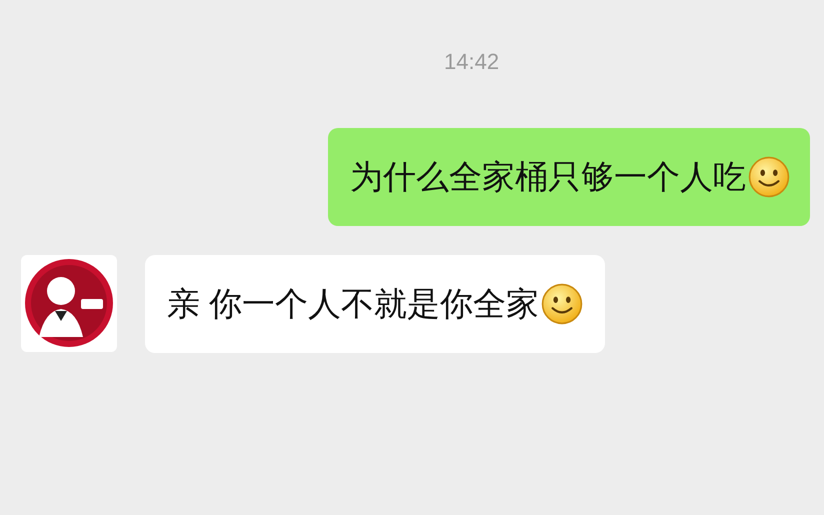 The width and height of the screenshot is (824, 515). I want to click on message-text: 为什么全家桶只够一个人吃, so click(548, 177).